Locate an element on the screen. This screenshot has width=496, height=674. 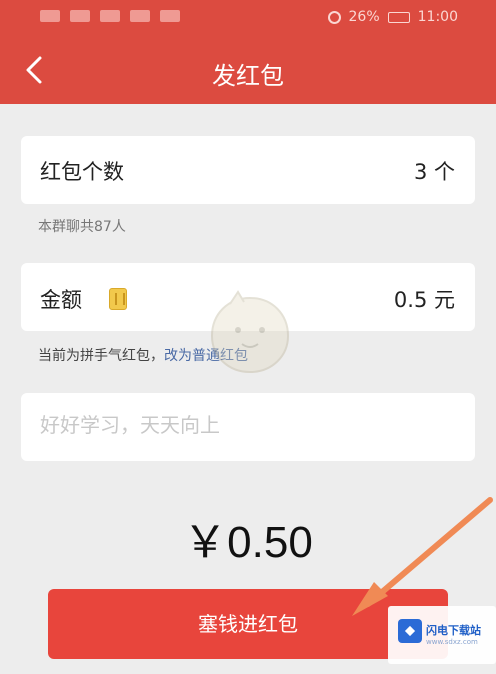
amount-label: 金额 is located at coordinates (61, 300).